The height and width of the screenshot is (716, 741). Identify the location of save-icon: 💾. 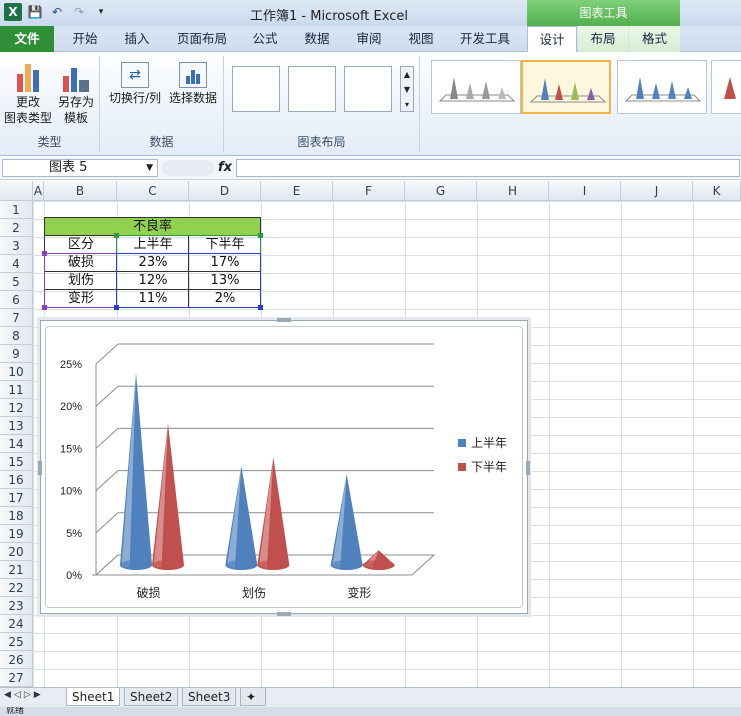
(35, 12).